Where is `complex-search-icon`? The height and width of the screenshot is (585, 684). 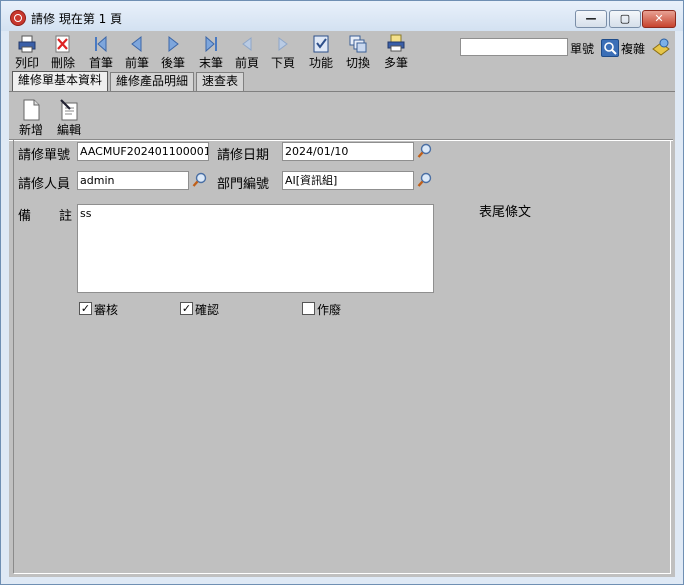 complex-search-icon is located at coordinates (661, 47).